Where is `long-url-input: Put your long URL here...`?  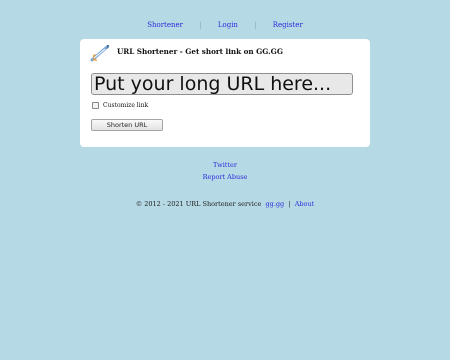 long-url-input: Put your long URL here... is located at coordinates (222, 84).